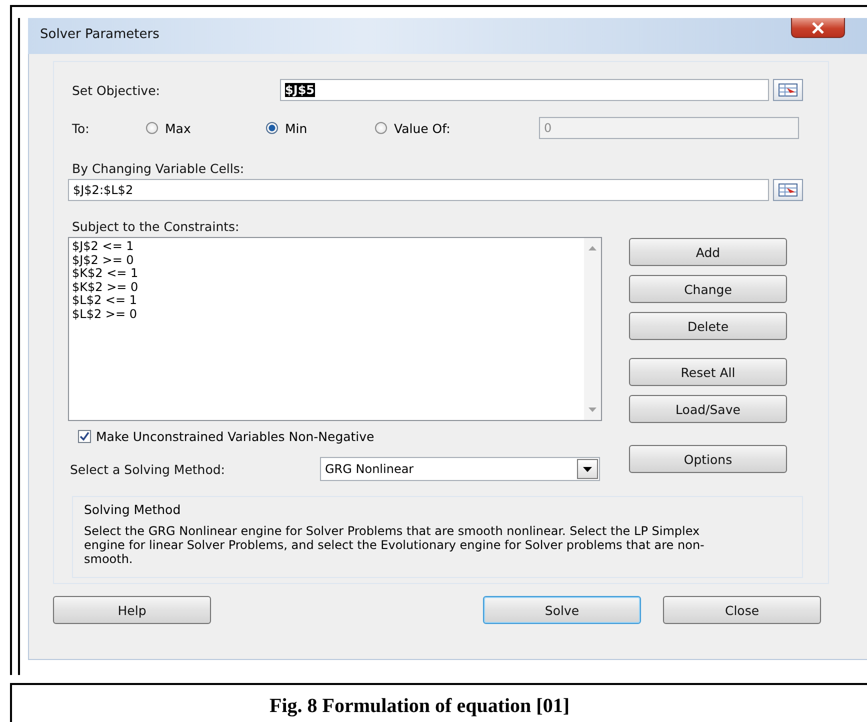 The width and height of the screenshot is (867, 722). Describe the element at coordinates (178, 128) in the screenshot. I see `radio-label: Max` at that location.